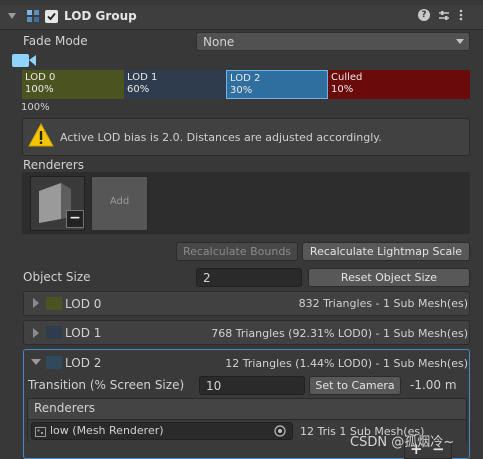  I want to click on lod-row-info: 832 Triangles - 1 Sub Mesh(es), so click(383, 303).